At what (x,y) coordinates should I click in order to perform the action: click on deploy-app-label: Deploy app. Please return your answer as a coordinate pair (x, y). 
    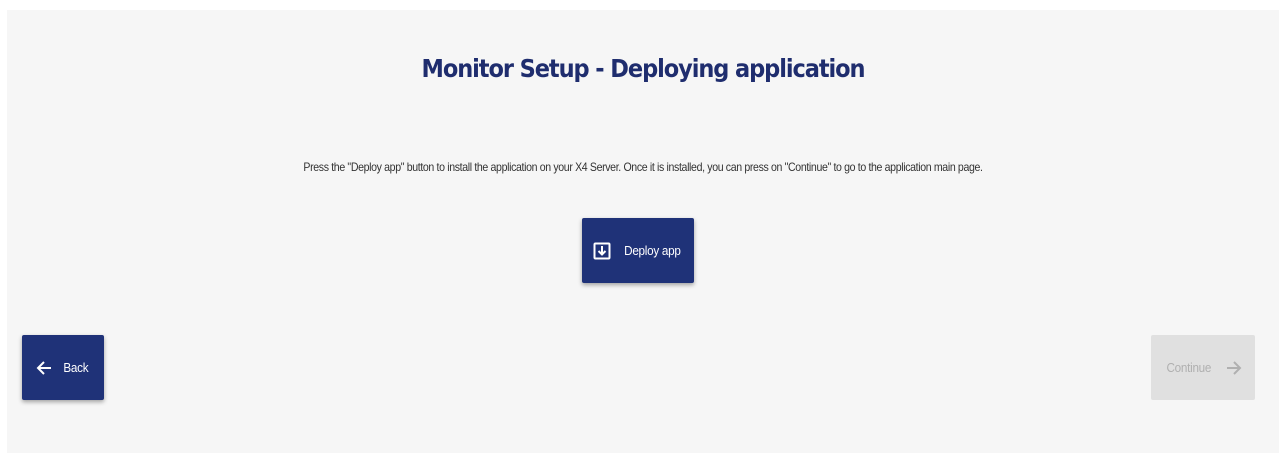
    Looking at the image, I should click on (652, 250).